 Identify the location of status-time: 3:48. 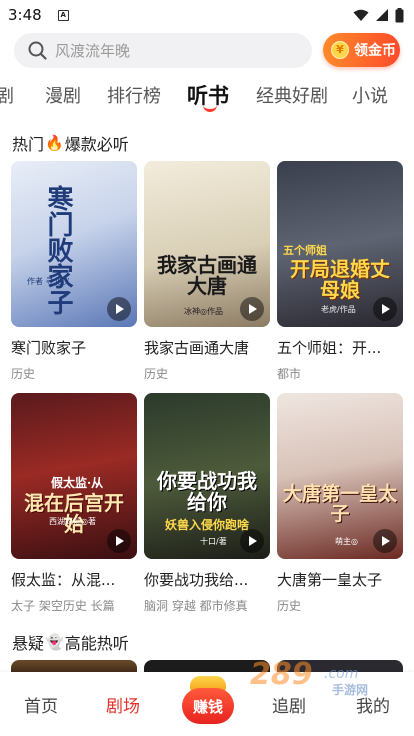
(25, 15).